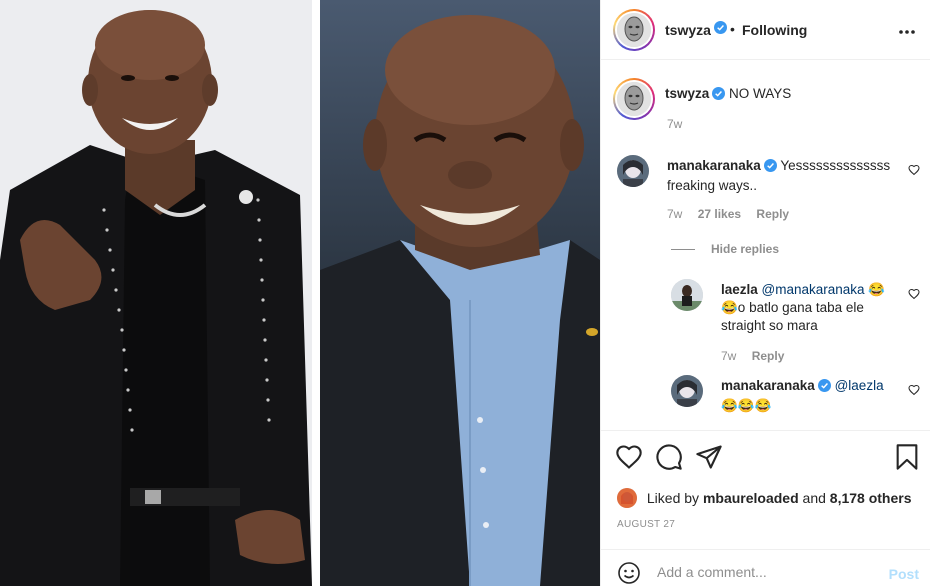  What do you see at coordinates (629, 573) in the screenshot?
I see `smiley-icon` at bounding box center [629, 573].